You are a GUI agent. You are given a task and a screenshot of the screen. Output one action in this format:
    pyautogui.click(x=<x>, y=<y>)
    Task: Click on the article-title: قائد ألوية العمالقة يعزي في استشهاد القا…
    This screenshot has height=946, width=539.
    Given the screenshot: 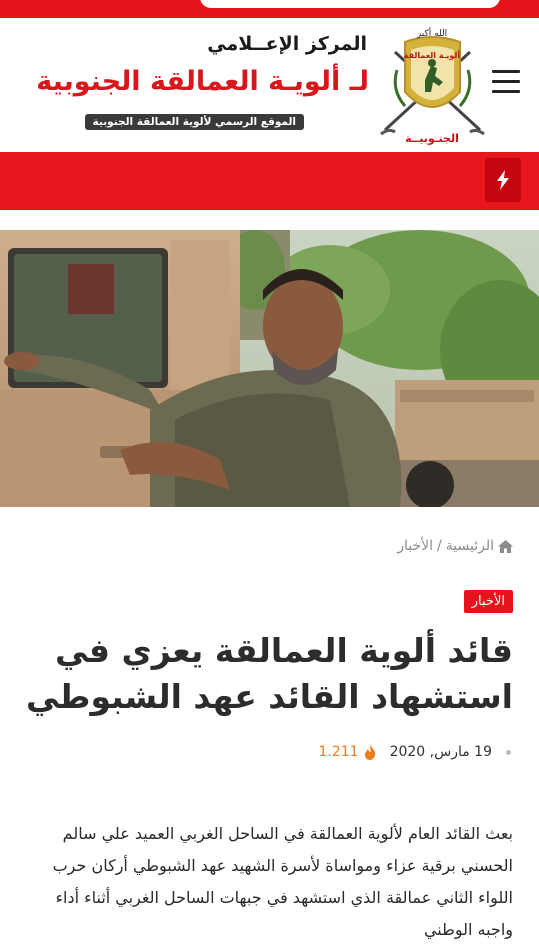 What is the action you would take?
    pyautogui.click(x=269, y=673)
    